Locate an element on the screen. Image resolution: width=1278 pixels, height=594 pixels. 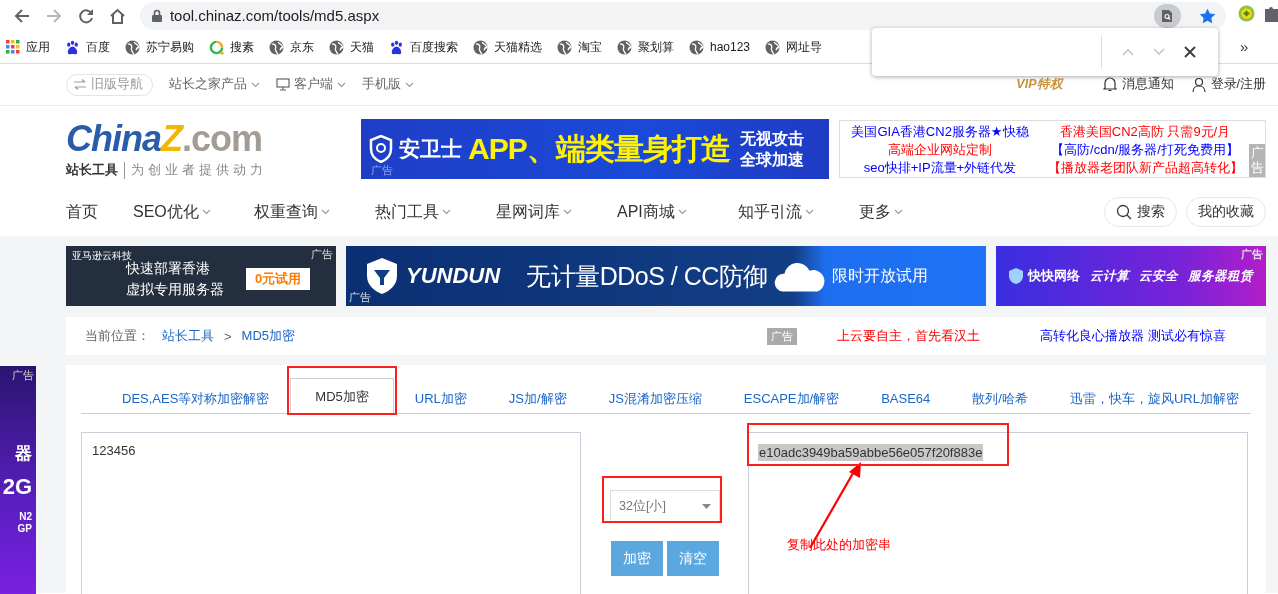
user-icon is located at coordinates (1198, 84).